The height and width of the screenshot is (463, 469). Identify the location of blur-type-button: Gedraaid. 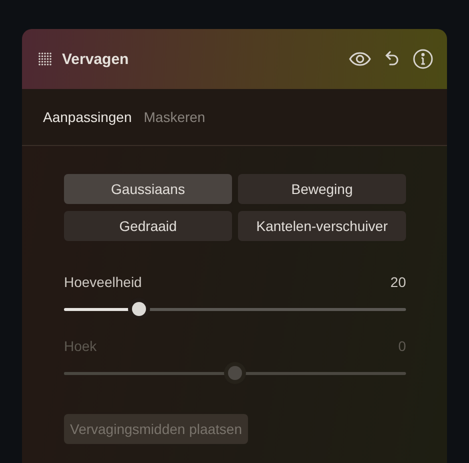
(148, 226).